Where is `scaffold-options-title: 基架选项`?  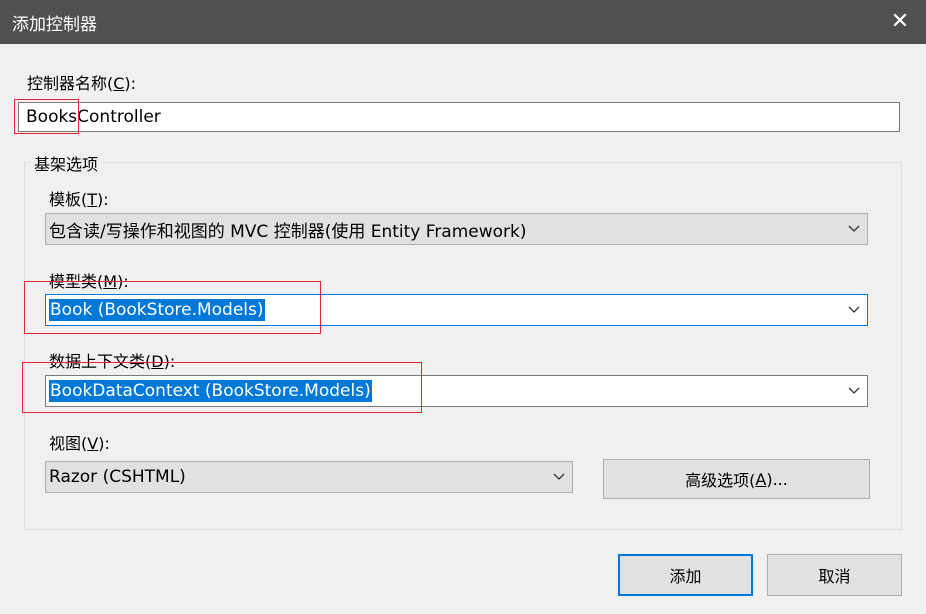 scaffold-options-title: 基架选项 is located at coordinates (66, 163).